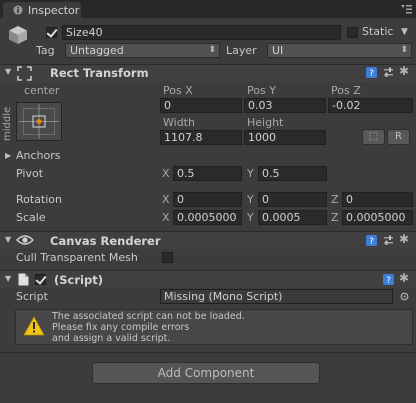 The height and width of the screenshot is (403, 416). What do you see at coordinates (250, 217) in the screenshot?
I see `scale-y-axis-label: Y` at bounding box center [250, 217].